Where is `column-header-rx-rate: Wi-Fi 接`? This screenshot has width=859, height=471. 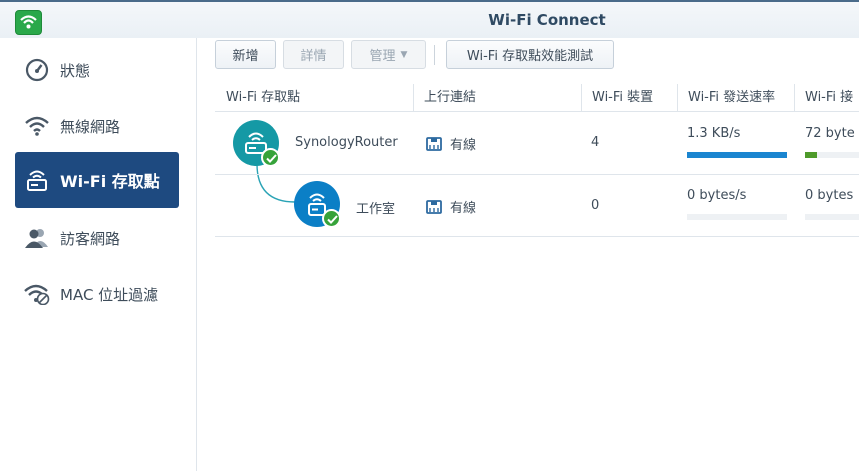
column-header-rx-rate: Wi-Fi 接 is located at coordinates (826, 97).